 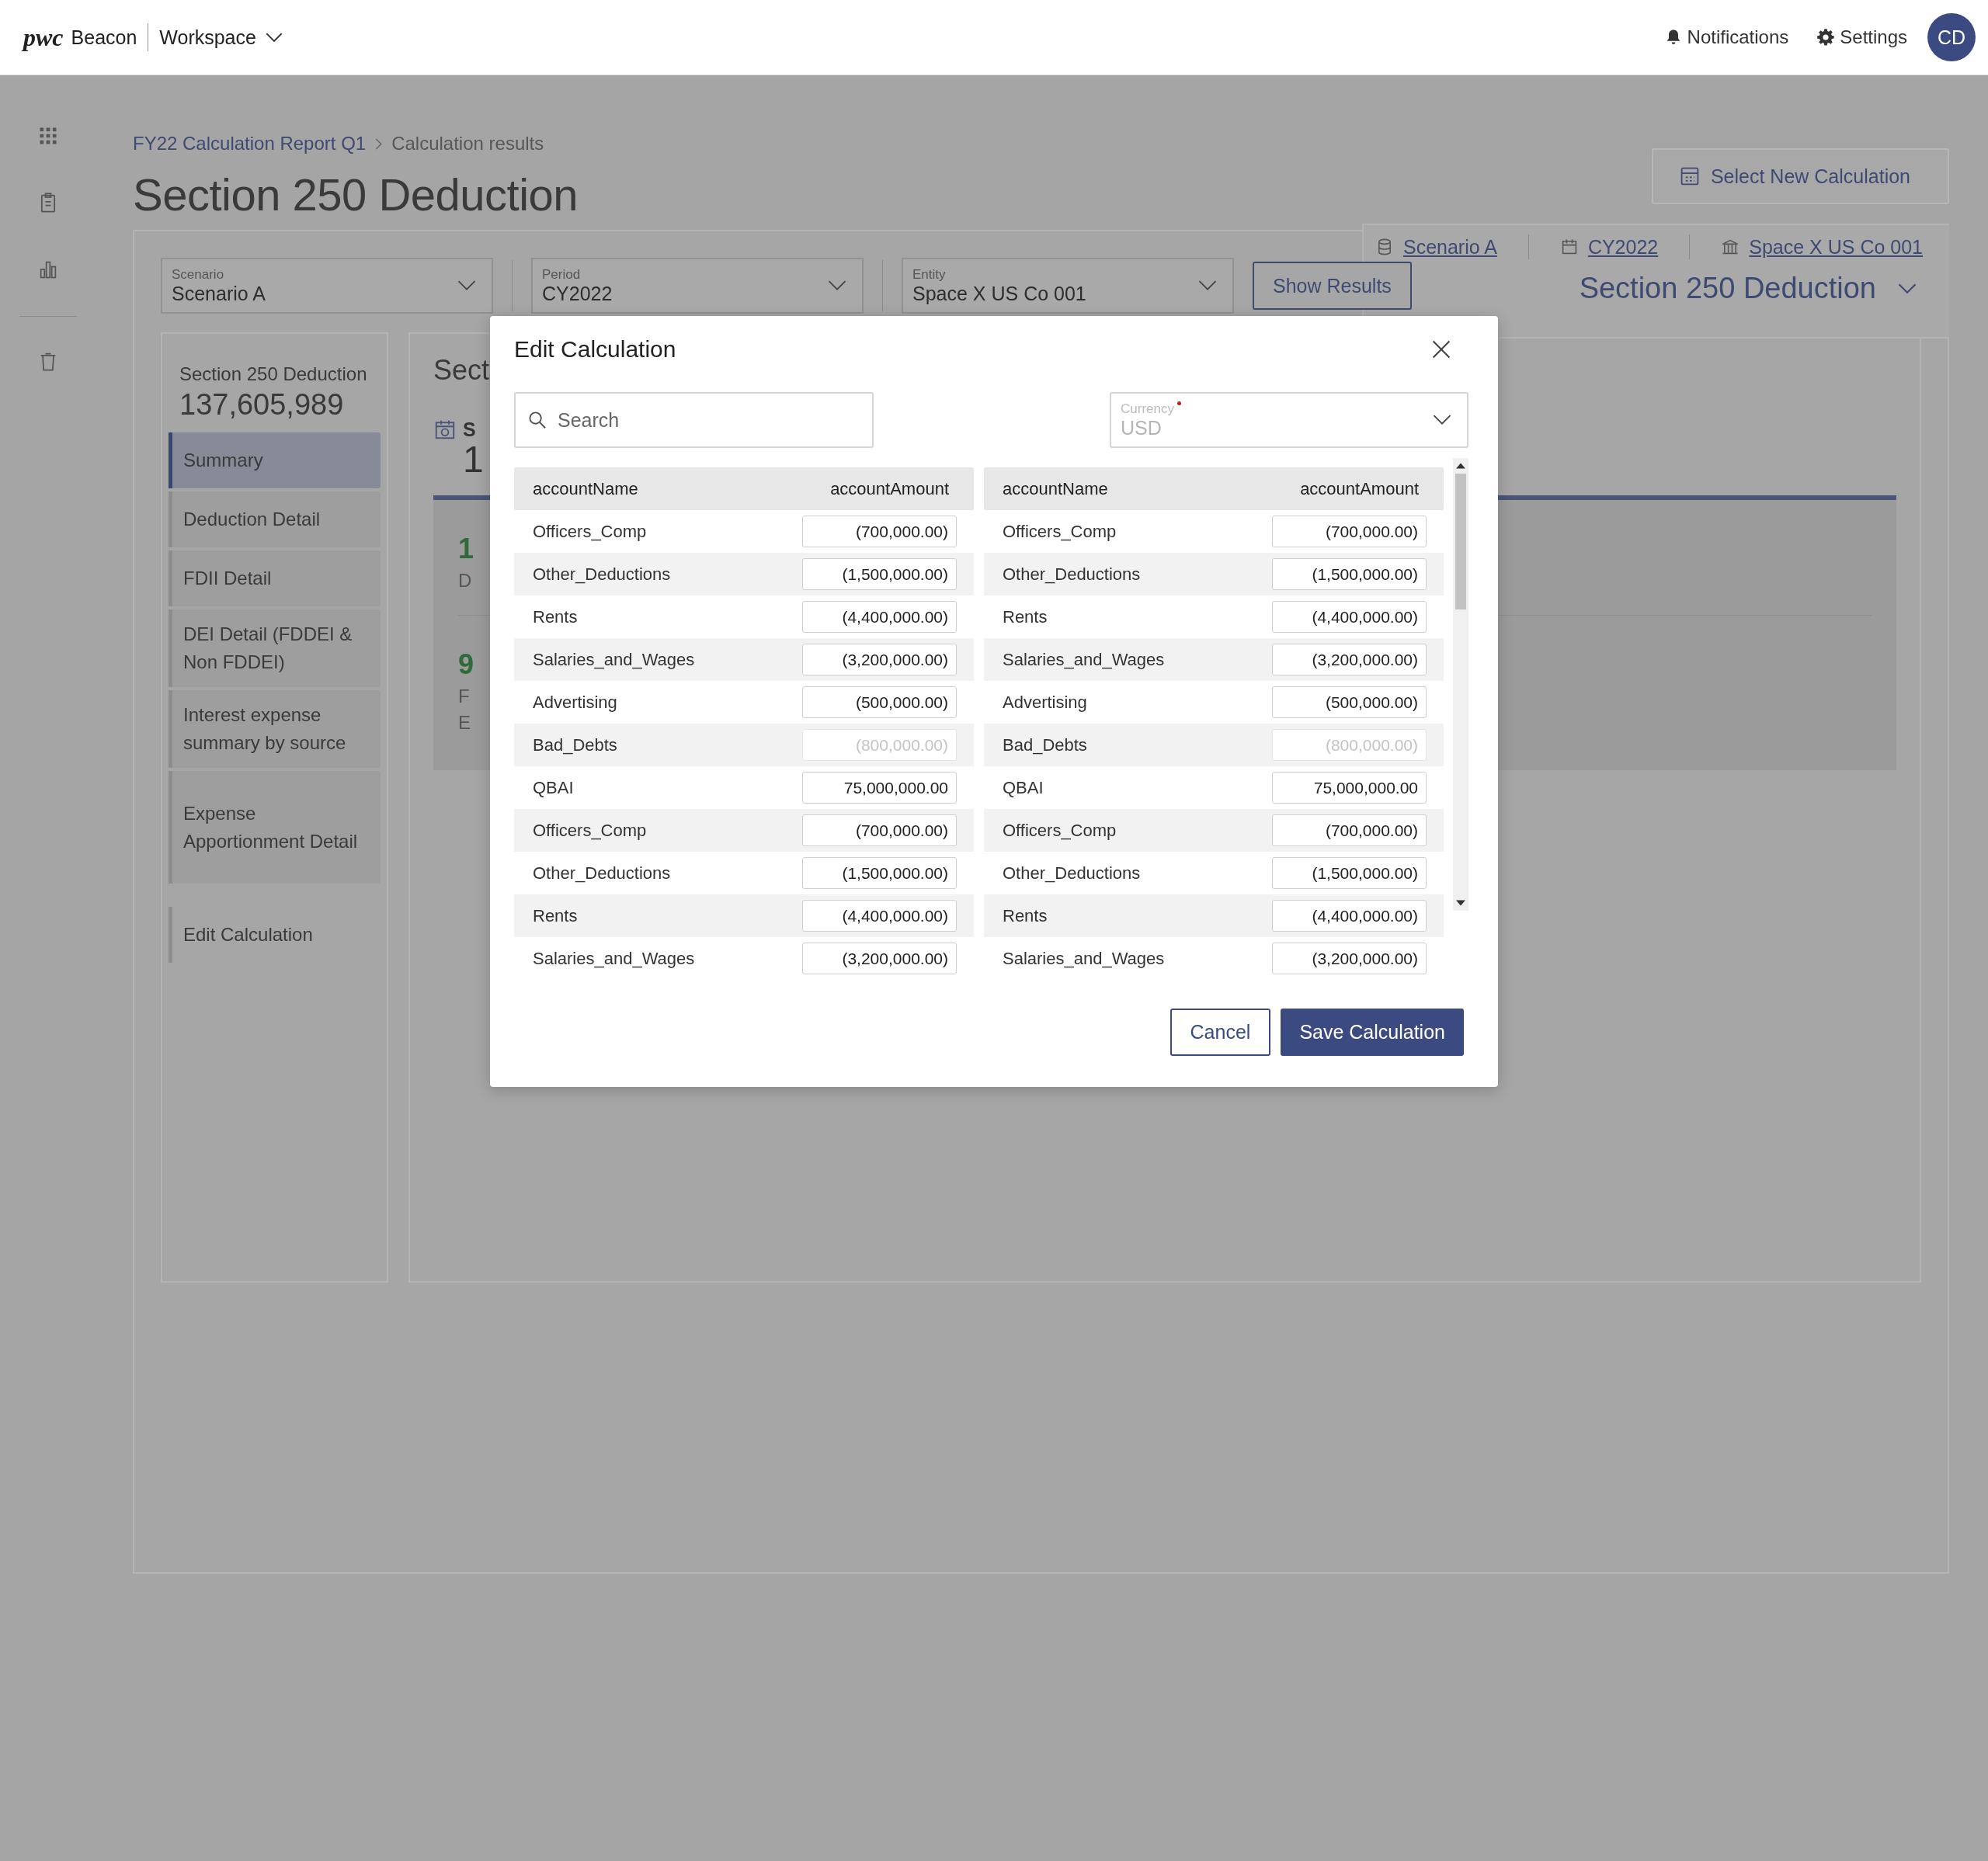 I want to click on filter-dropdown: Entity Space X US Co 001, so click(x=1068, y=286).